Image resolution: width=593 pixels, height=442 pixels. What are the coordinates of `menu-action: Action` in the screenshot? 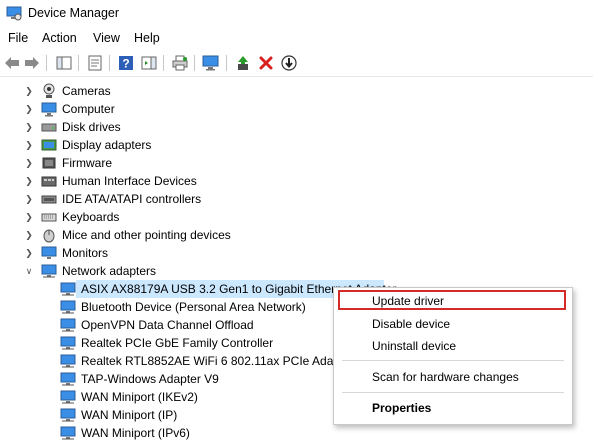 It's located at (59, 38).